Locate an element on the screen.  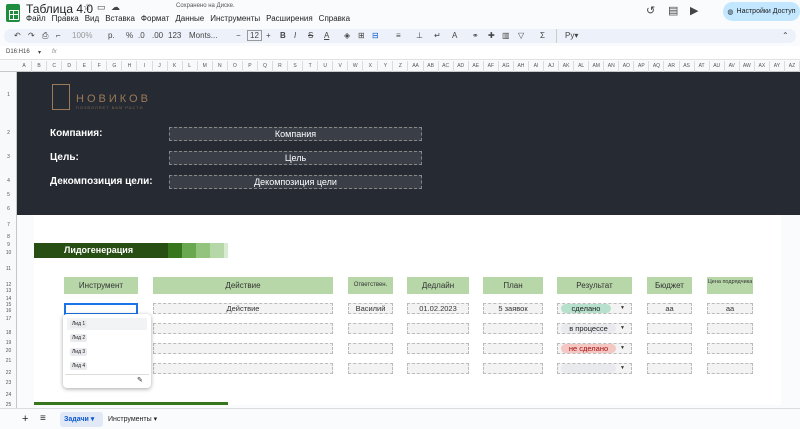
paint-format-icon: ⌐ is located at coordinates (58, 36).